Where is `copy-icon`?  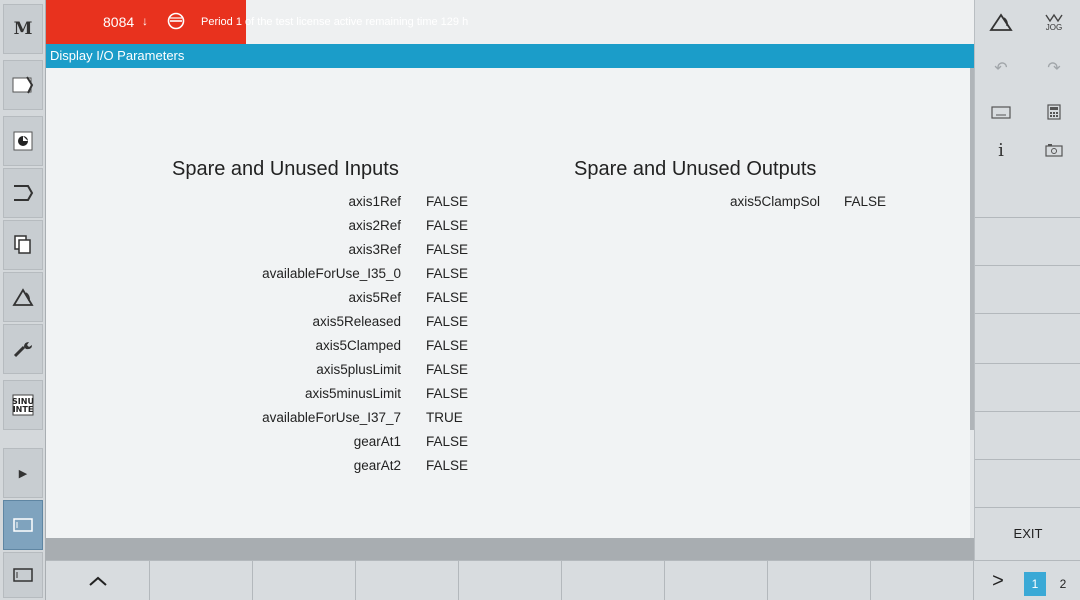
copy-icon is located at coordinates (22, 244).